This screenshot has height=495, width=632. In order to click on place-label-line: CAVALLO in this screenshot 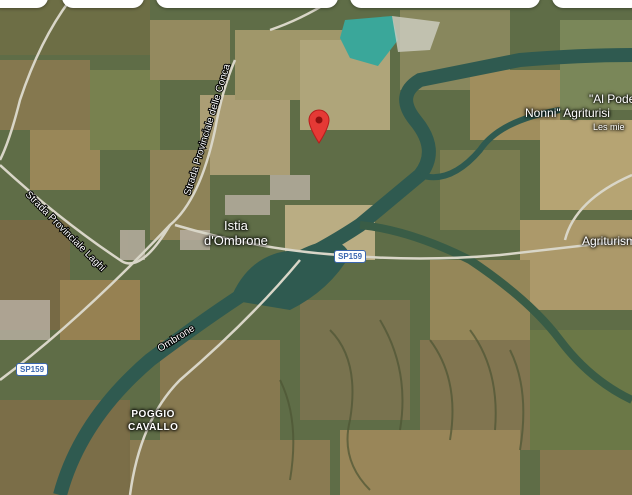, I will do `click(153, 427)`.